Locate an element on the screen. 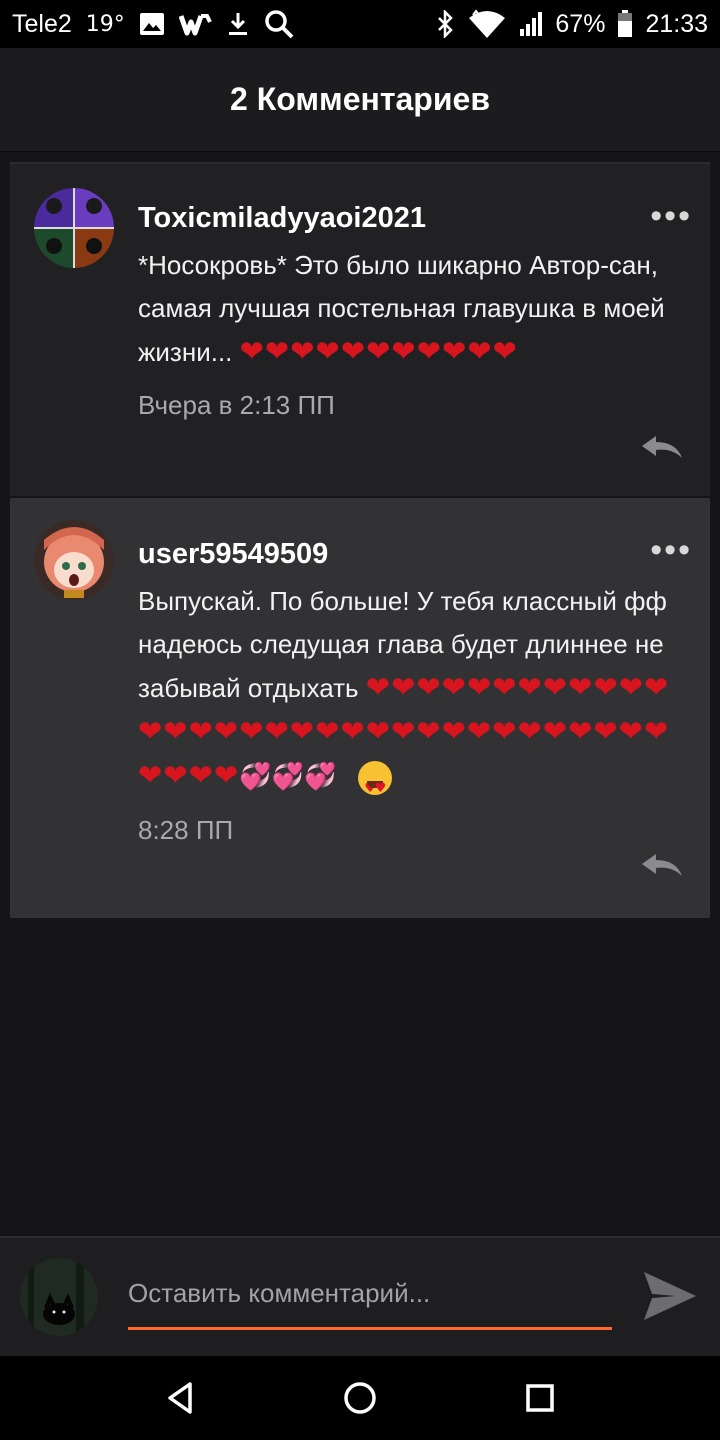 Image resolution: width=720 pixels, height=1440 pixels. comment-username: Toxicmiladyyaoi2021 is located at coordinates (415, 218).